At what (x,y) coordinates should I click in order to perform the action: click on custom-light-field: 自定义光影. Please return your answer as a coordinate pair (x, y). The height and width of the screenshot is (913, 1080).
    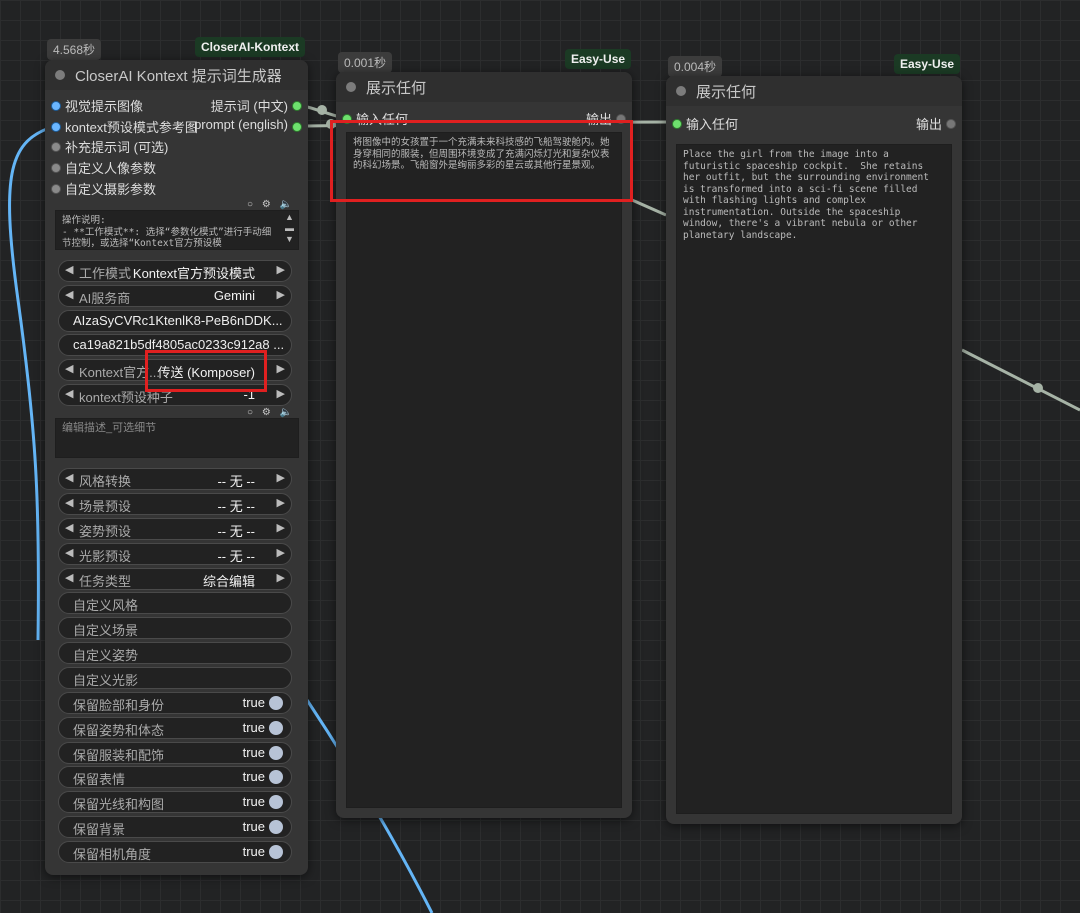
    Looking at the image, I should click on (175, 678).